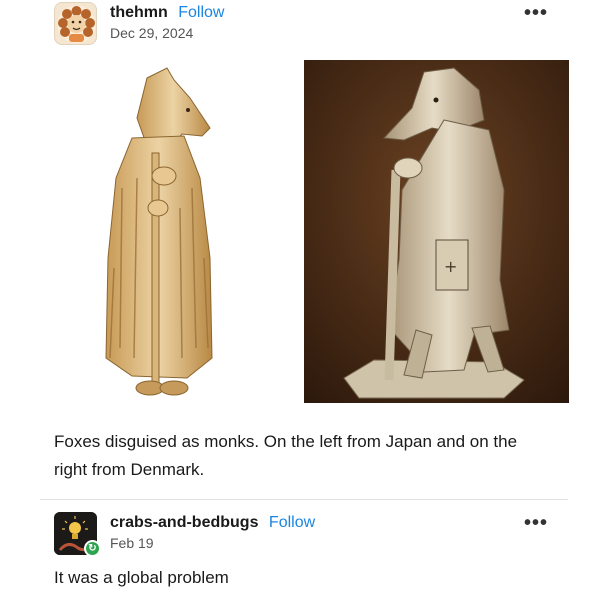  I want to click on reply-author-row: crabs-and-bedbugs Follow, so click(212, 523).